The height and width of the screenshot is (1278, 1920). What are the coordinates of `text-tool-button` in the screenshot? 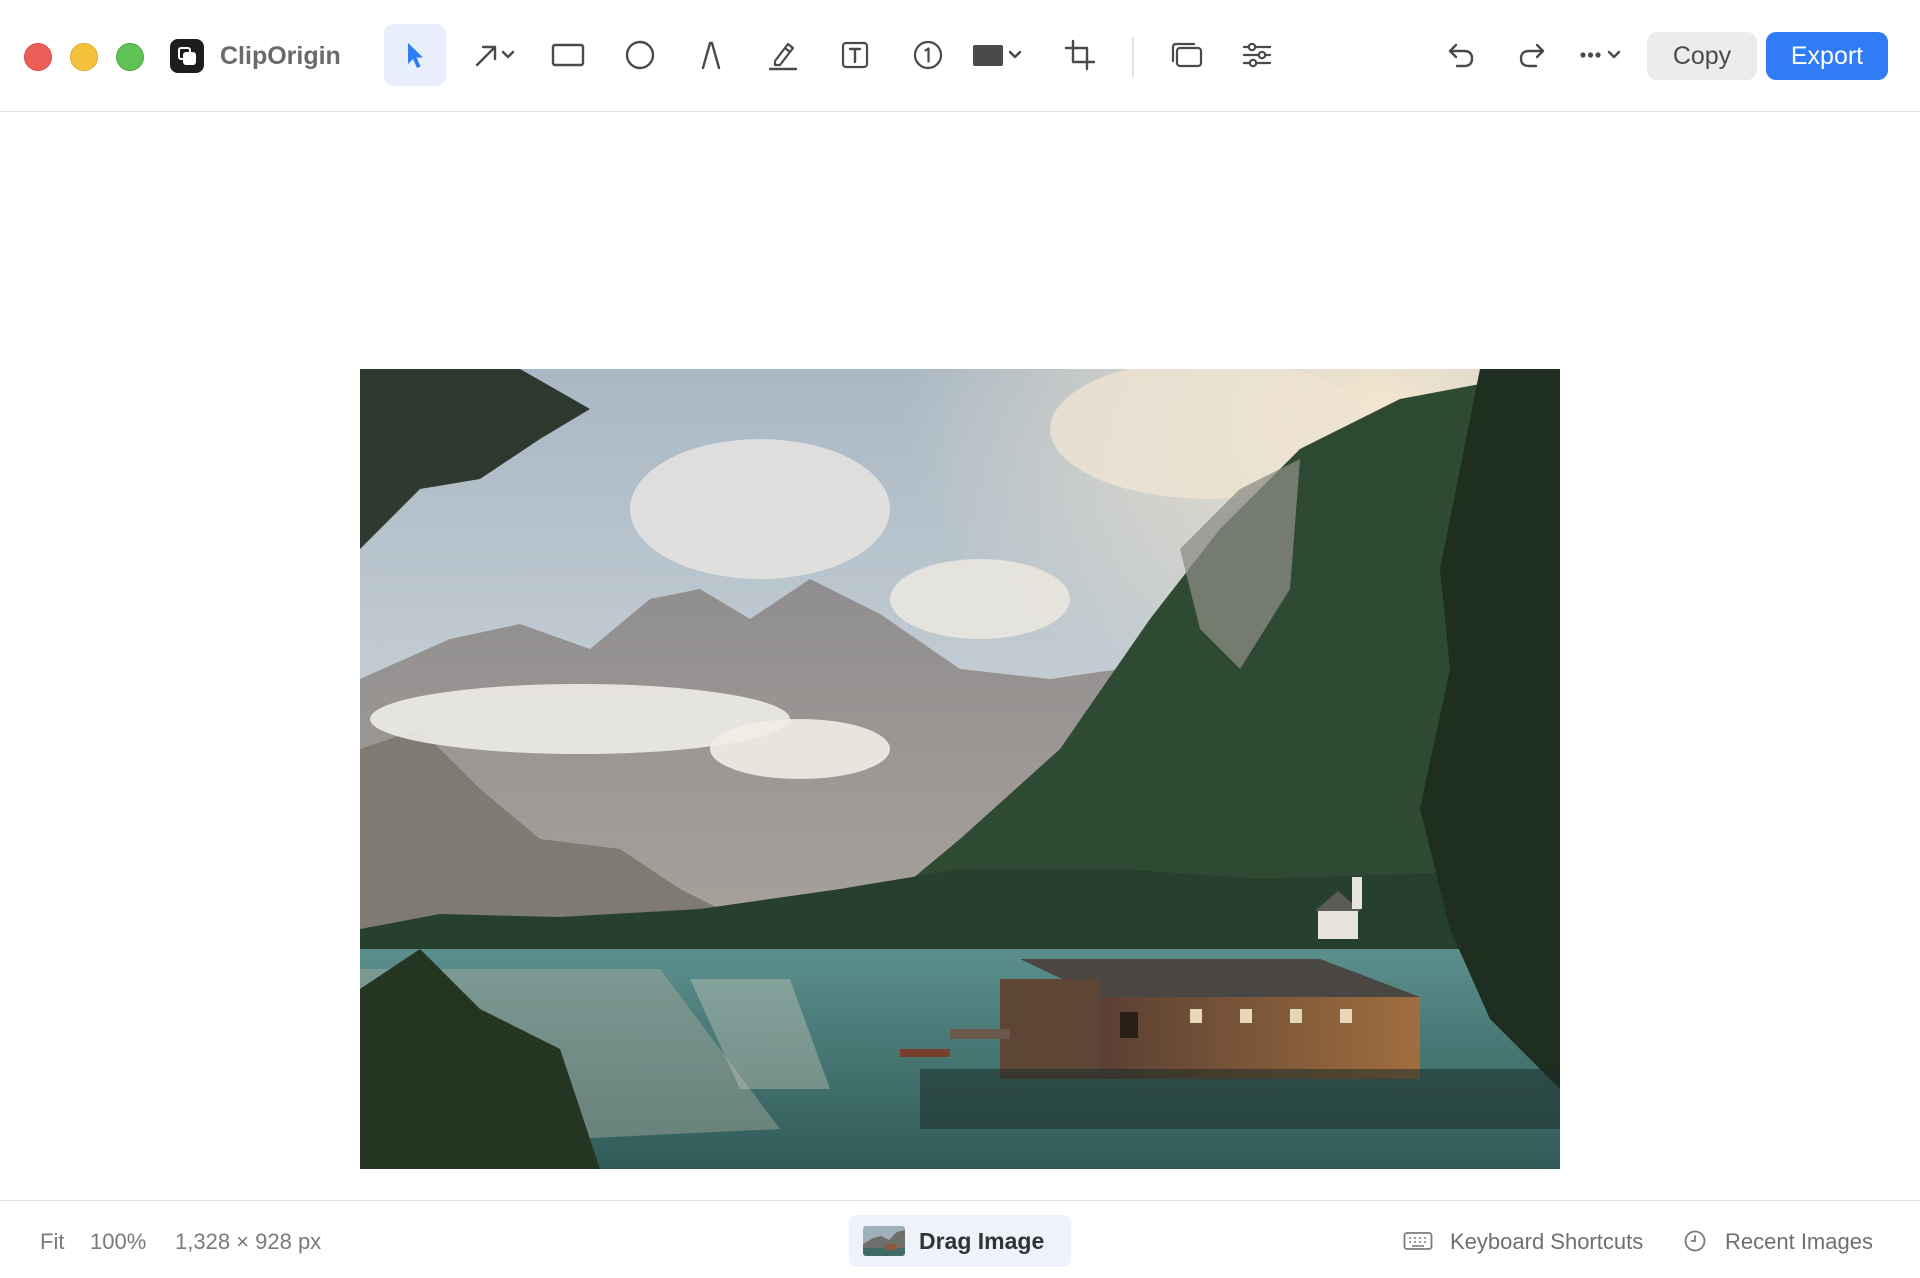 It's located at (855, 55).